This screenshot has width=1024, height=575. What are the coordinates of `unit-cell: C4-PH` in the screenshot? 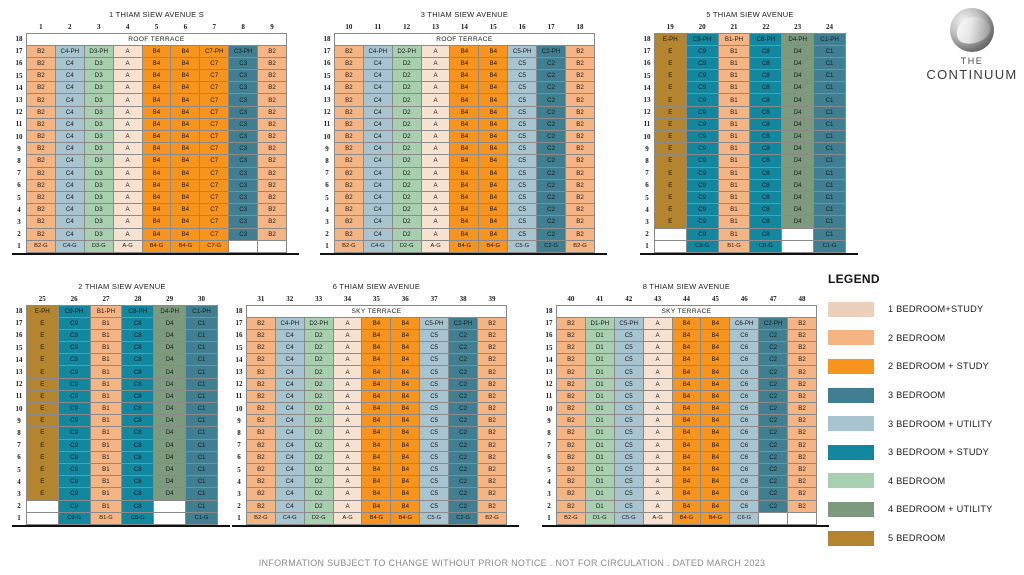 It's located at (289, 323).